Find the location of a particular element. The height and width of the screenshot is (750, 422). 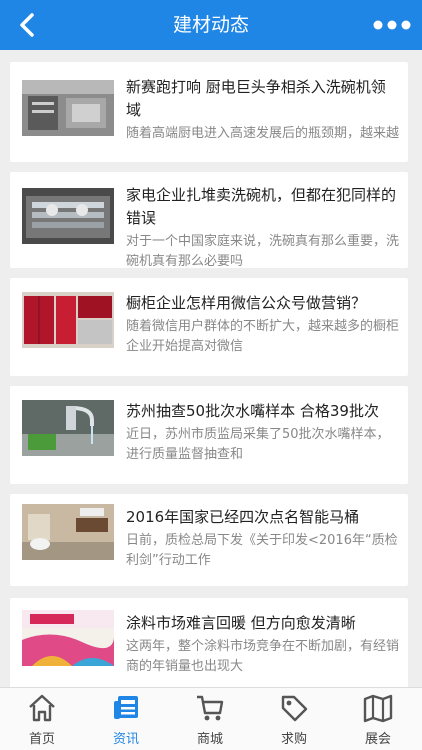

bottom-tab-bar: 首页 资讯 商城 求购 展会 is located at coordinates (211, 718).